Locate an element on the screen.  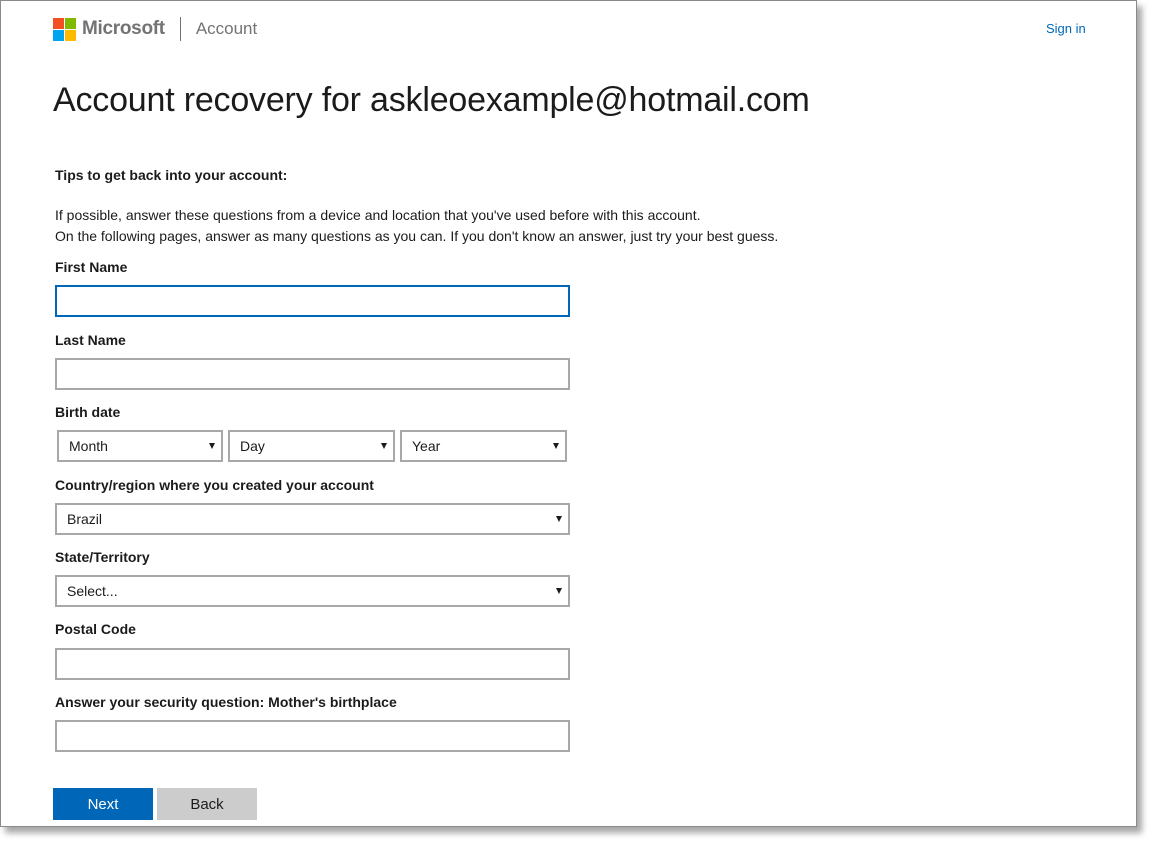
birth-month-value: Month is located at coordinates (88, 446).